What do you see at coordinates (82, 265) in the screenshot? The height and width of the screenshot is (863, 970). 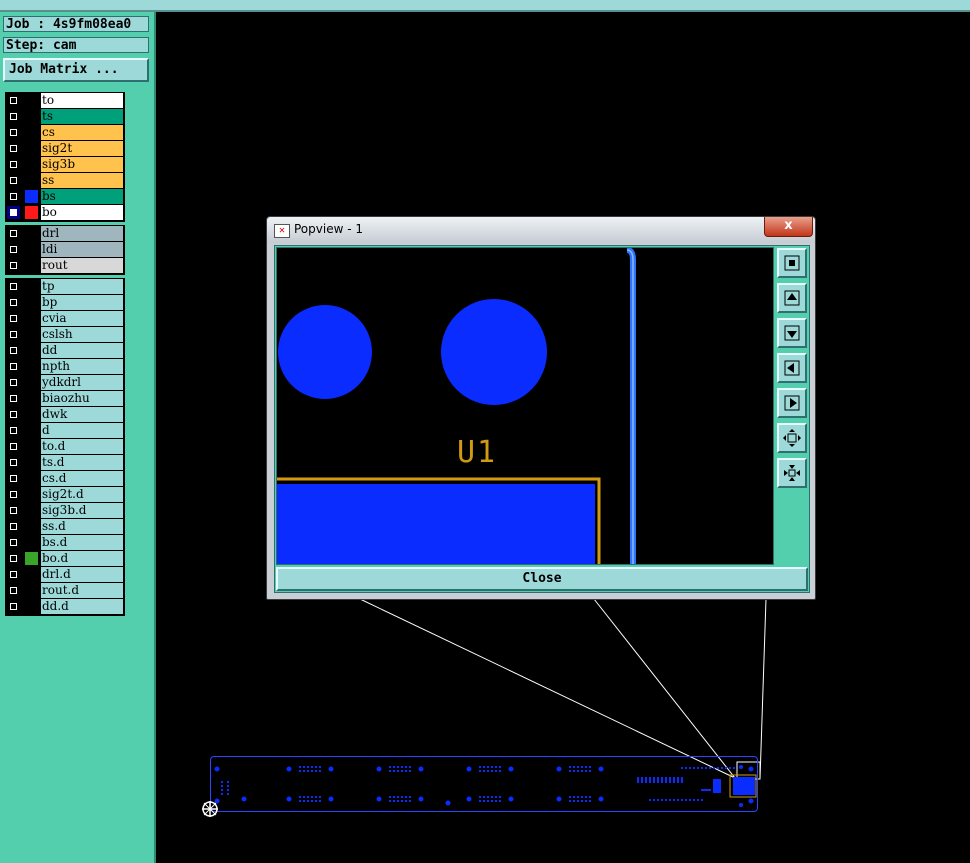 I see `layer-name: rout` at bounding box center [82, 265].